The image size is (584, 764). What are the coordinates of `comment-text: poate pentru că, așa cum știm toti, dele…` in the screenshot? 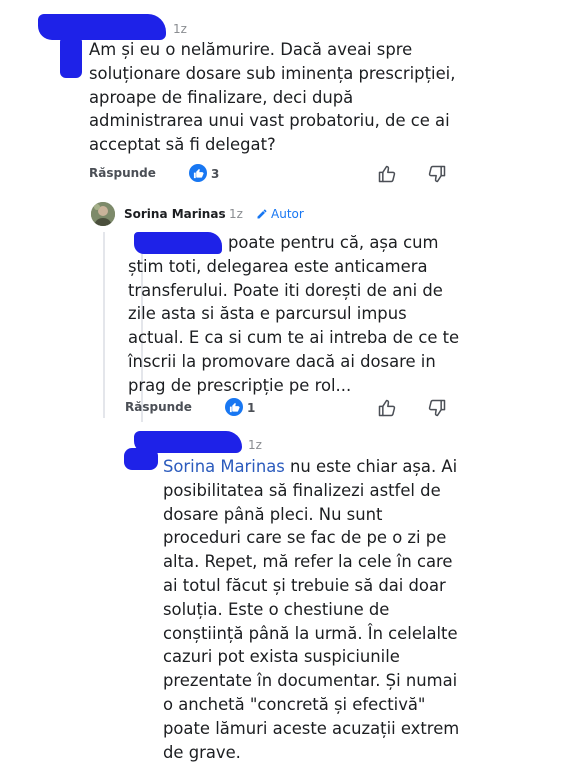 It's located at (294, 314).